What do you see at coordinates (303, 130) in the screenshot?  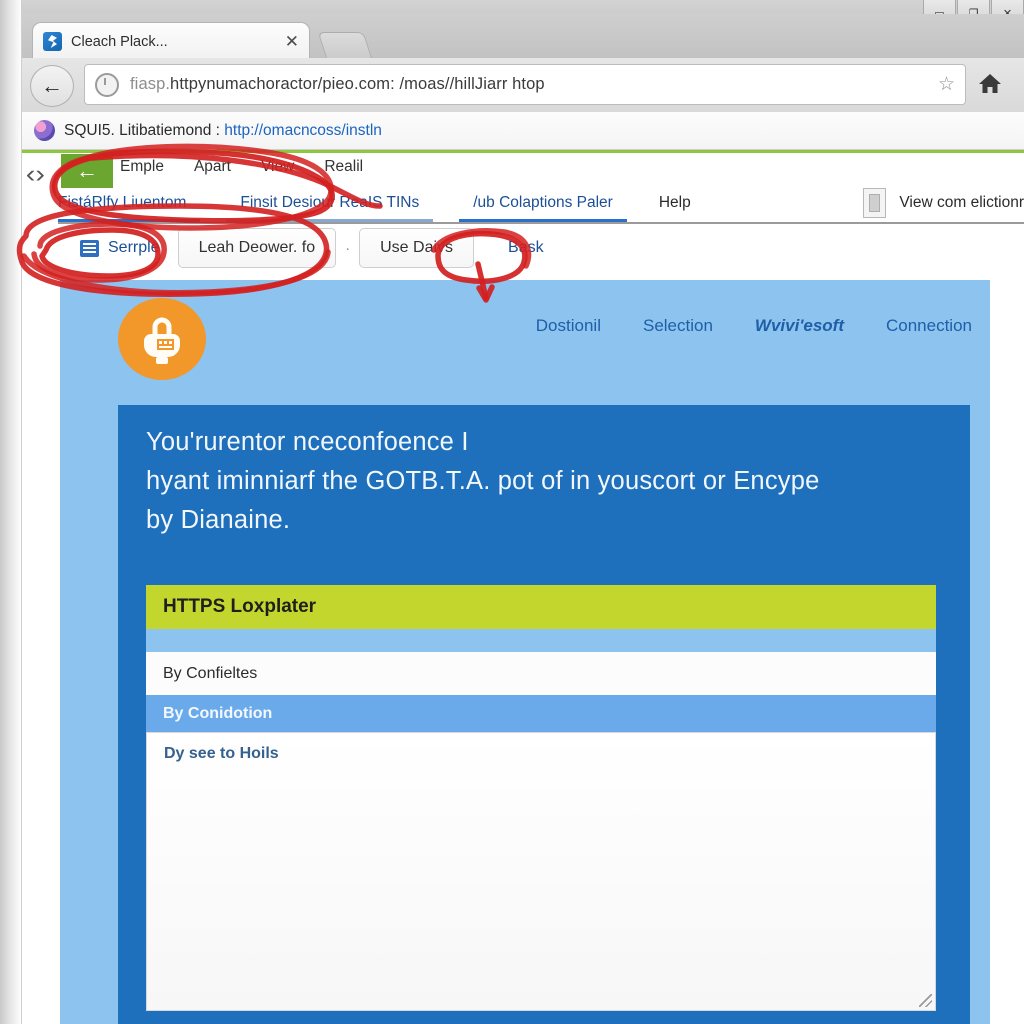 I see `bookmark-link: http://omacncoss/instln` at bounding box center [303, 130].